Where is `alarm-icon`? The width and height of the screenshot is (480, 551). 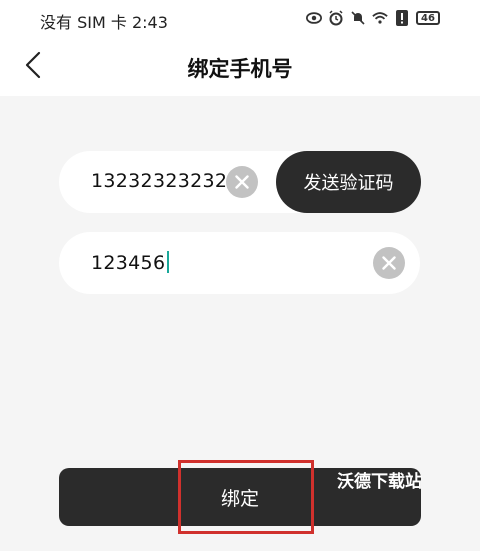 alarm-icon is located at coordinates (336, 18).